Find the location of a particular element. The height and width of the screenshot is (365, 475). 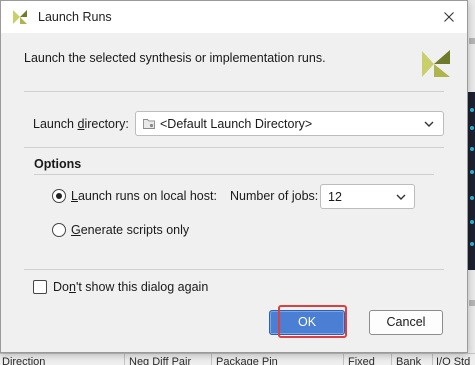

cancel-button: Cancel is located at coordinates (406, 322).